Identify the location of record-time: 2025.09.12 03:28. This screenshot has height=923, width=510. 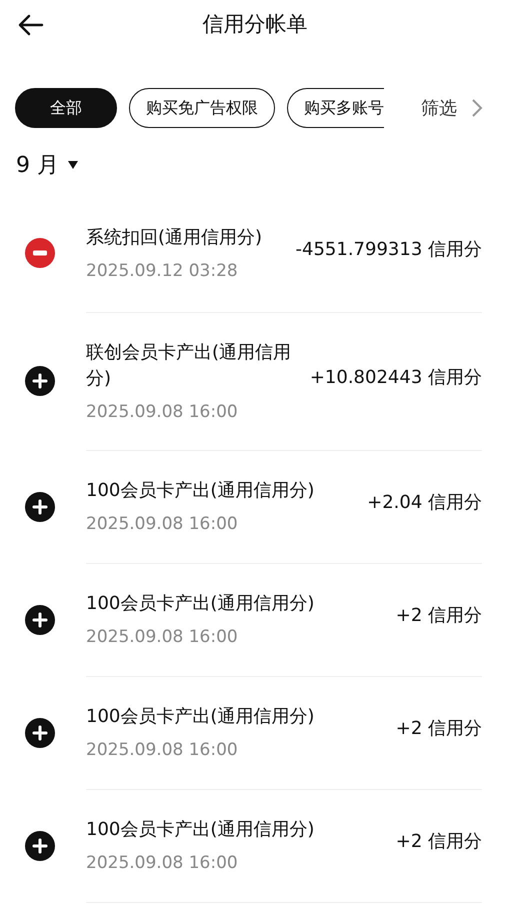
(162, 270).